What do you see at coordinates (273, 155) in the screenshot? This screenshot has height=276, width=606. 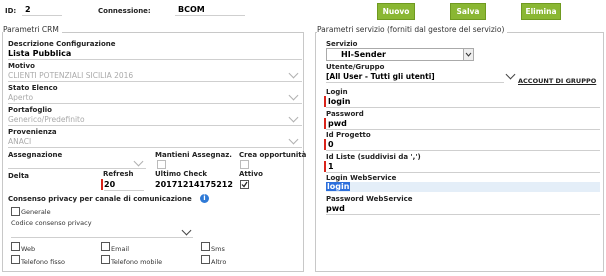 I see `crea-label: Crea opportunità` at bounding box center [273, 155].